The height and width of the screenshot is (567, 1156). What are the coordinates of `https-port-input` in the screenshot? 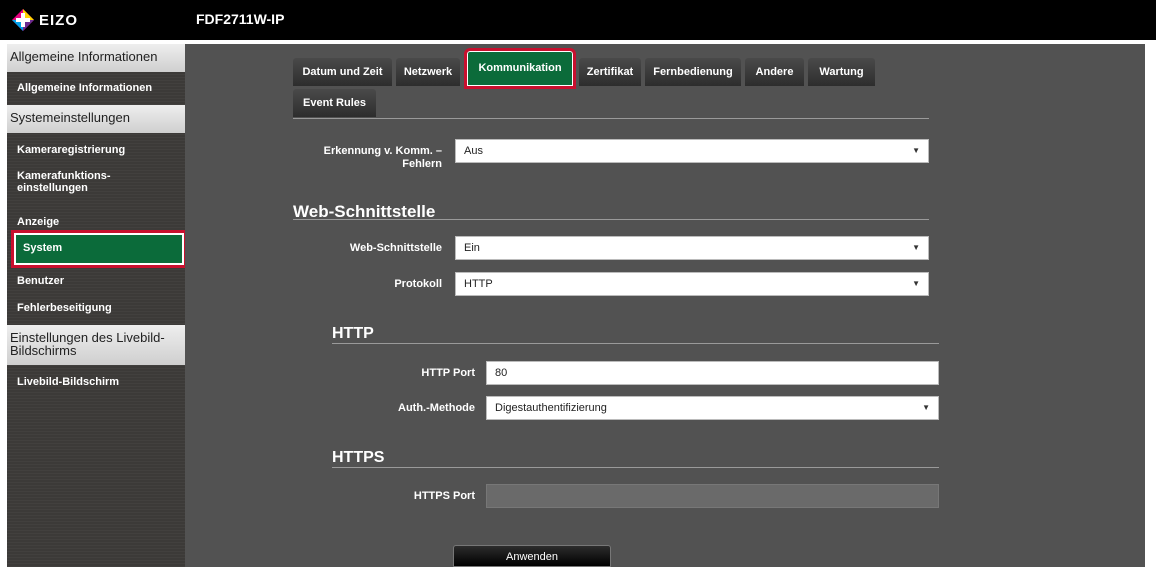 It's located at (712, 496).